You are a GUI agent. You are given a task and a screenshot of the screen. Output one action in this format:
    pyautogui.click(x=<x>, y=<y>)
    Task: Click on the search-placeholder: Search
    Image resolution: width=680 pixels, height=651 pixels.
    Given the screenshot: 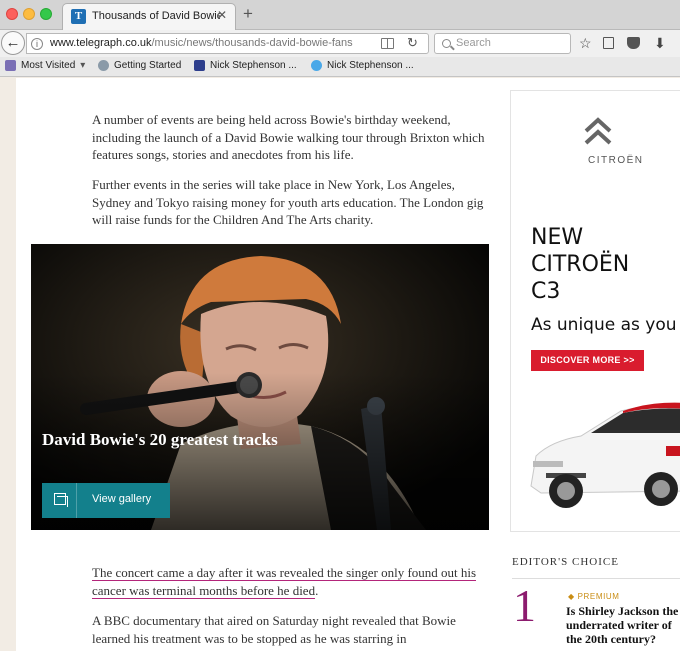 What is the action you would take?
    pyautogui.click(x=473, y=43)
    